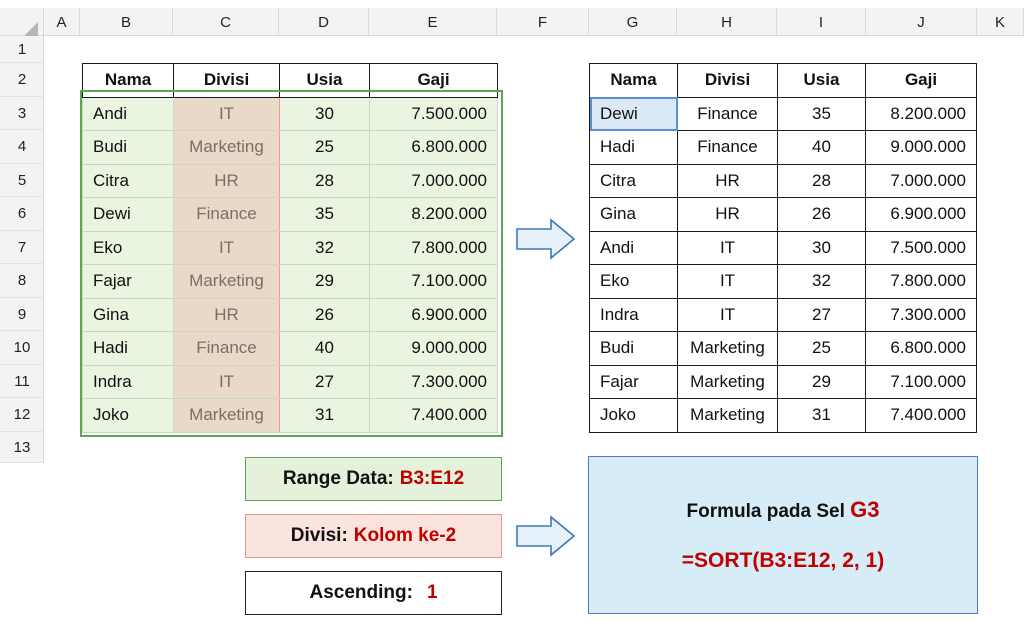 The width and height of the screenshot is (1024, 623). Describe the element at coordinates (22, 314) in the screenshot. I see `row-header-9: 9` at that location.